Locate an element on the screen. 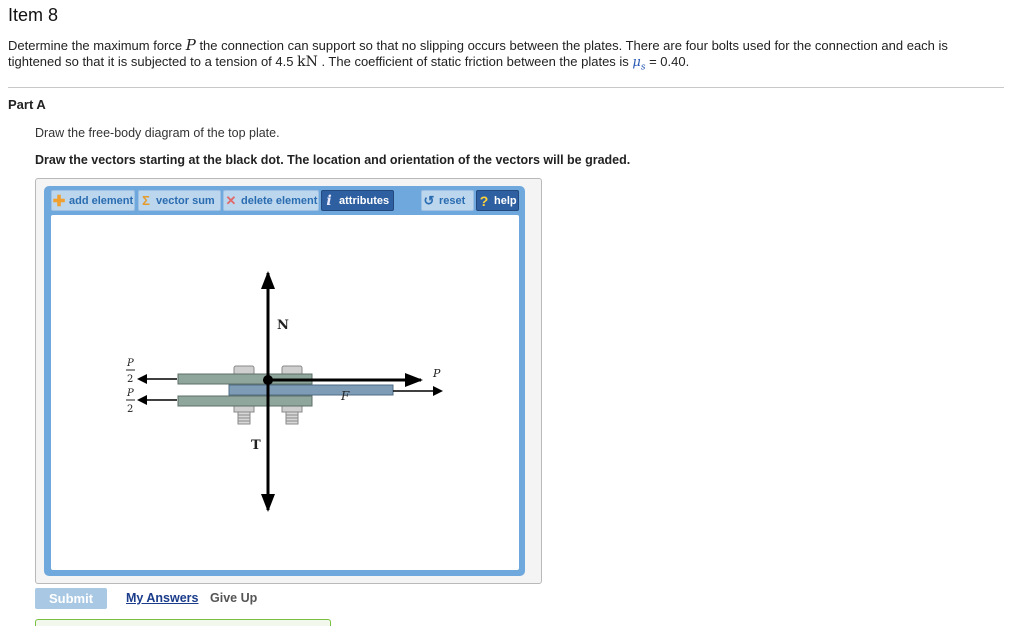 The width and height of the screenshot is (1024, 626). reset-icon: ↺ is located at coordinates (429, 200).